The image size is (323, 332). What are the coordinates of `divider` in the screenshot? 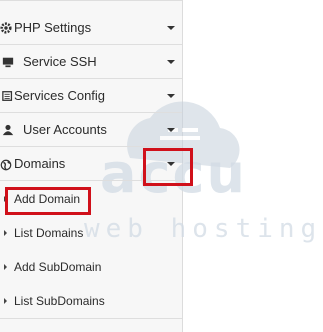 It's located at (91, 318).